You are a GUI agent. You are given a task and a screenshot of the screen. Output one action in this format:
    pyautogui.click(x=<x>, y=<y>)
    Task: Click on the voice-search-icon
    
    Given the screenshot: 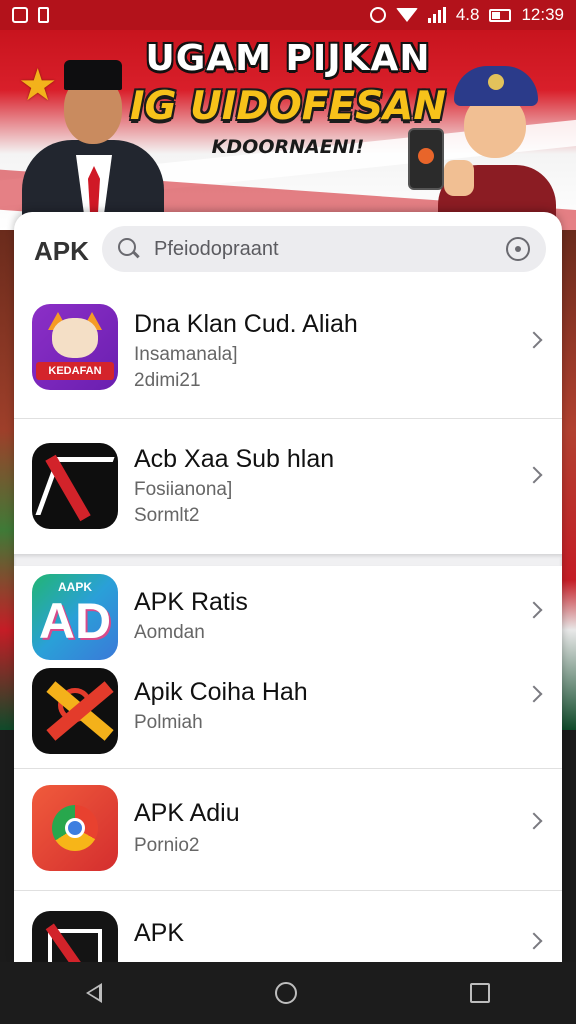 What is the action you would take?
    pyautogui.click(x=518, y=249)
    